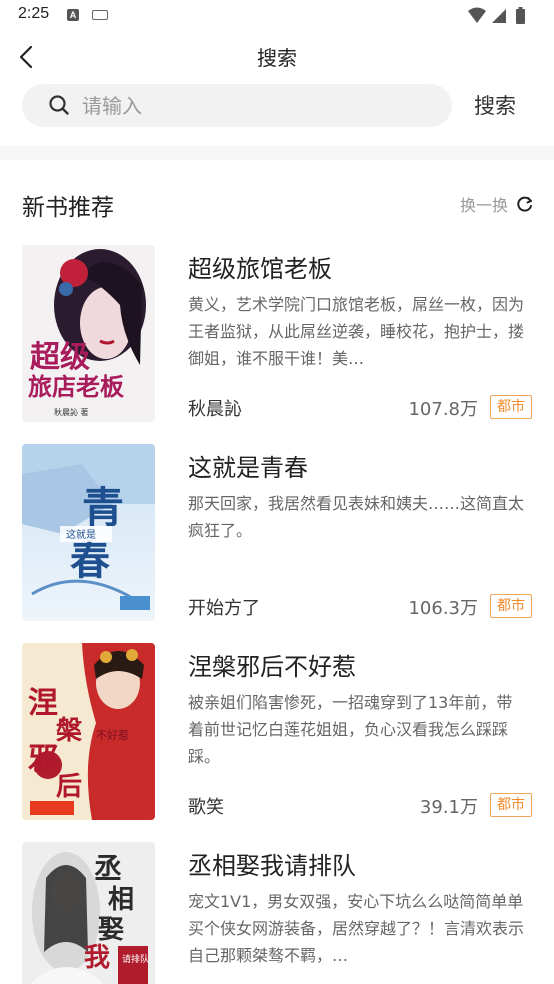 This screenshot has height=984, width=554. I want to click on search-row: 搜索, so click(277, 106).